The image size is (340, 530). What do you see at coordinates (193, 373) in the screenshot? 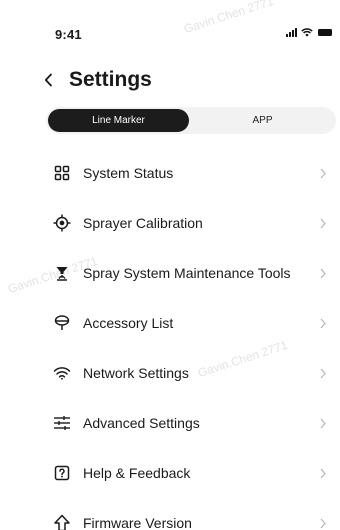
I see `menu-item-network-settings: Network Settings` at bounding box center [193, 373].